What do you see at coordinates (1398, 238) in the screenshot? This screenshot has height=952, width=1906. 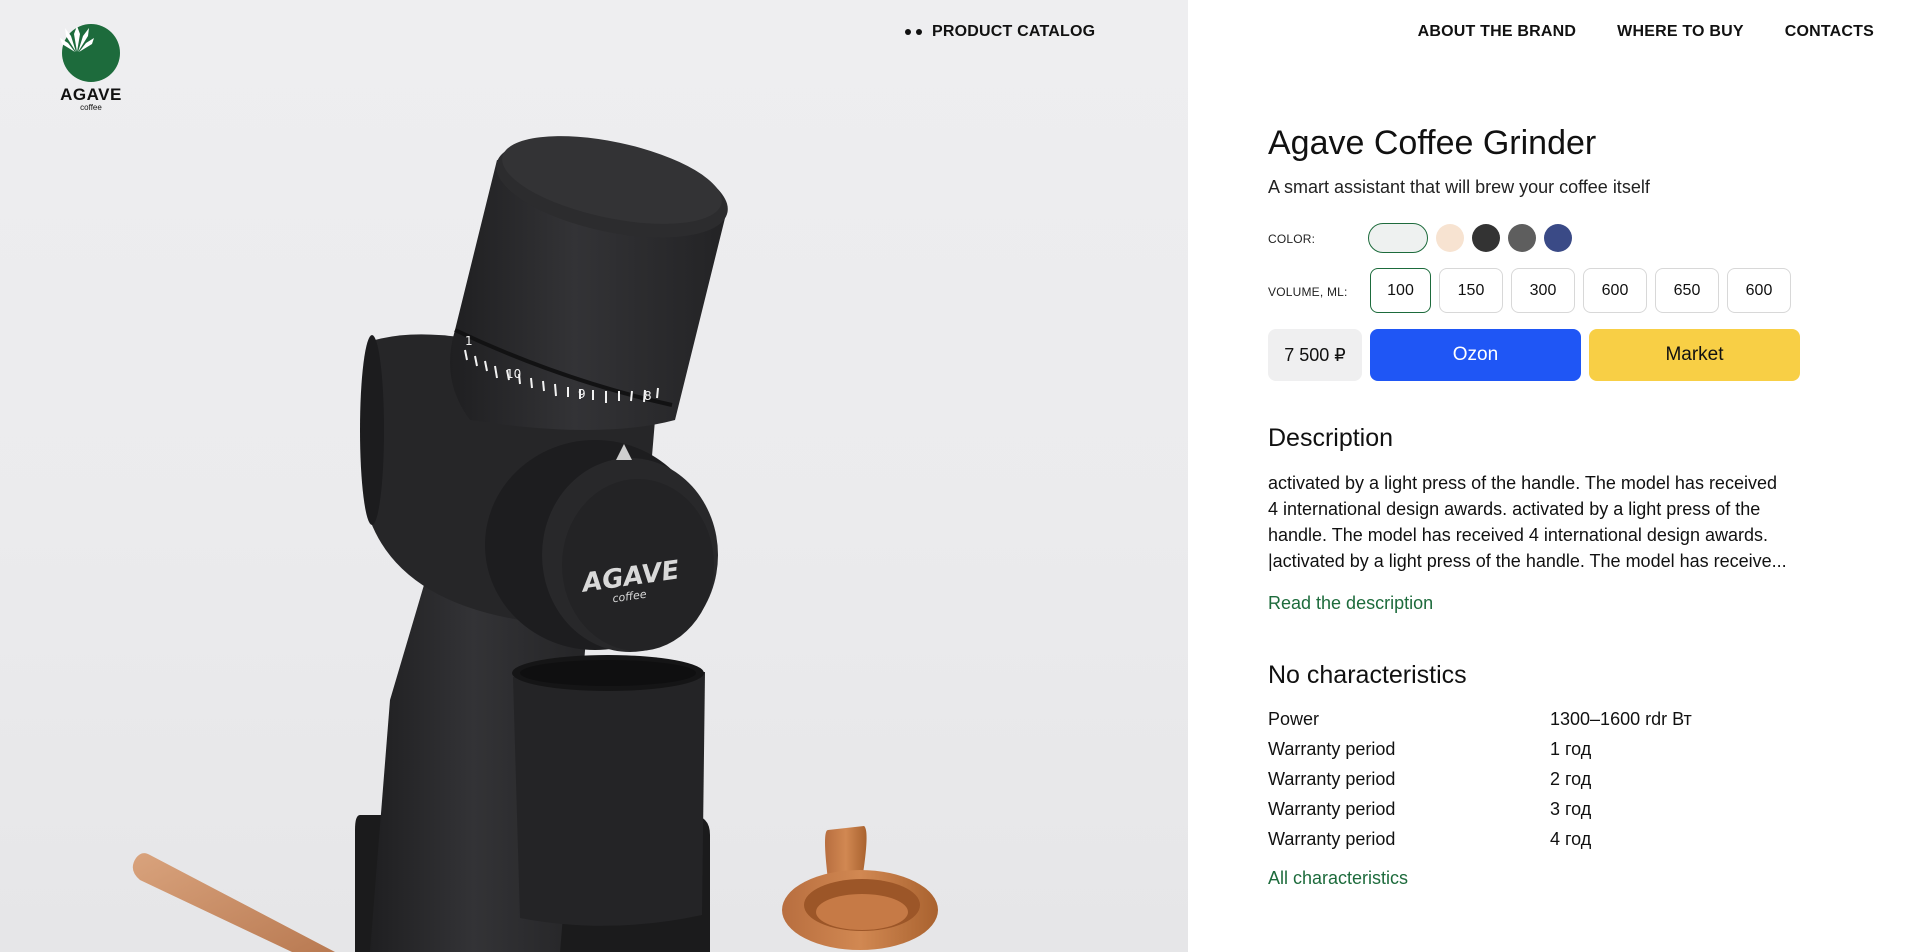 I see `color-swatch-light` at bounding box center [1398, 238].